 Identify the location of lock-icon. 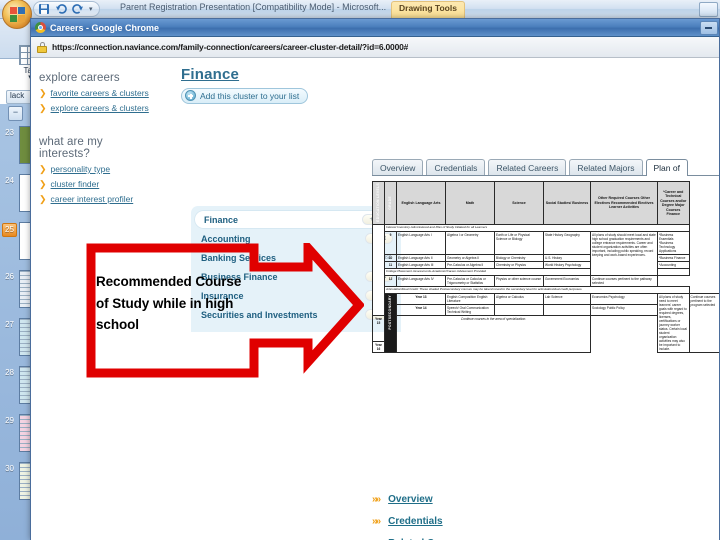
(42, 47).